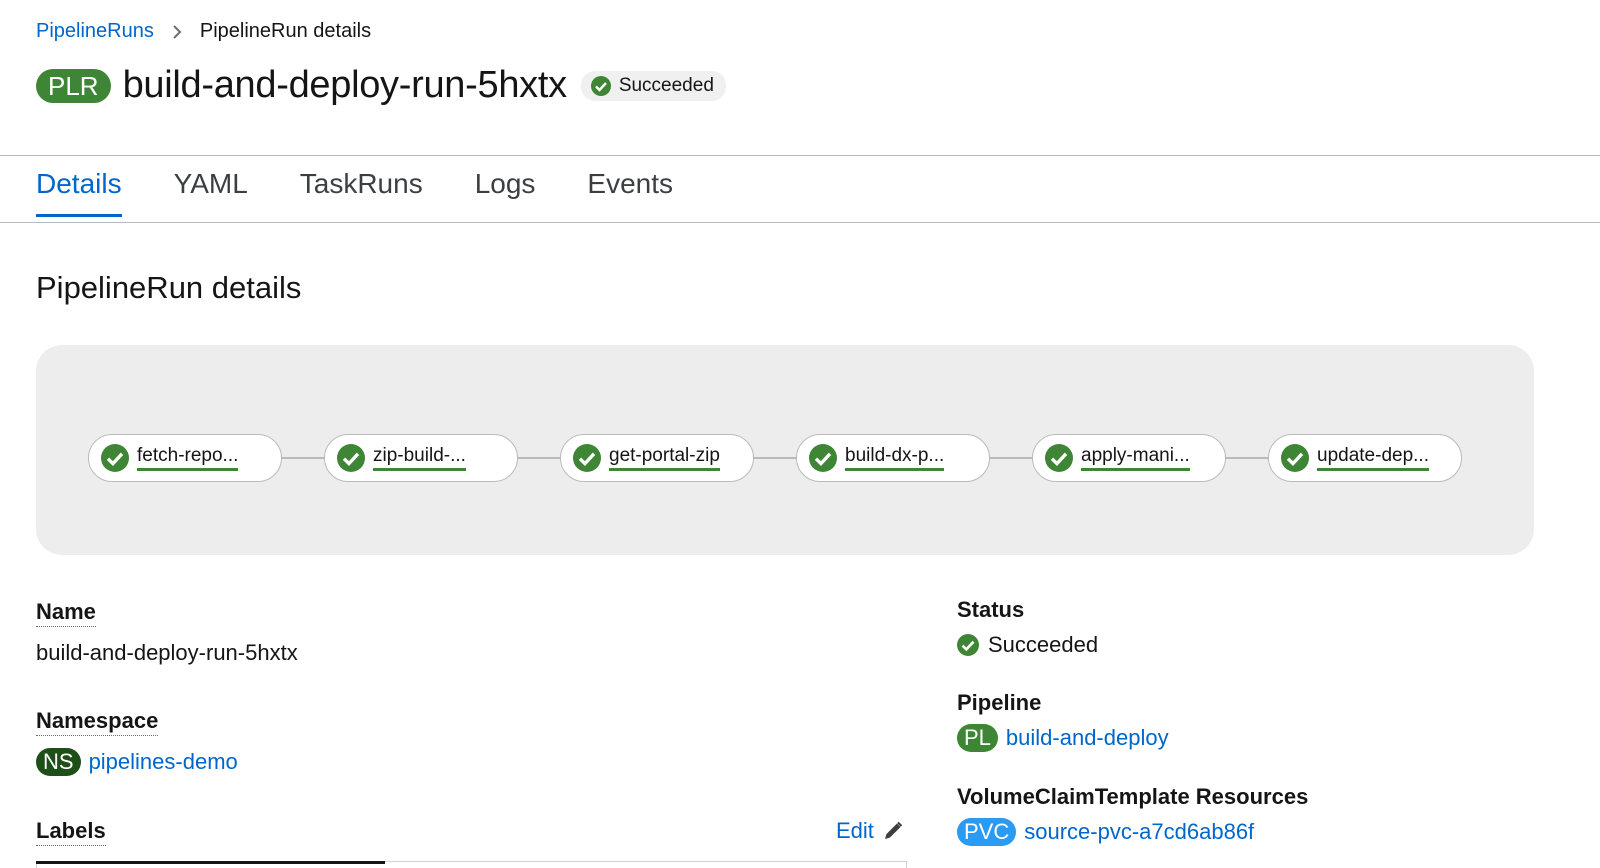 This screenshot has height=868, width=1600. I want to click on chevron-right-icon, so click(177, 31).